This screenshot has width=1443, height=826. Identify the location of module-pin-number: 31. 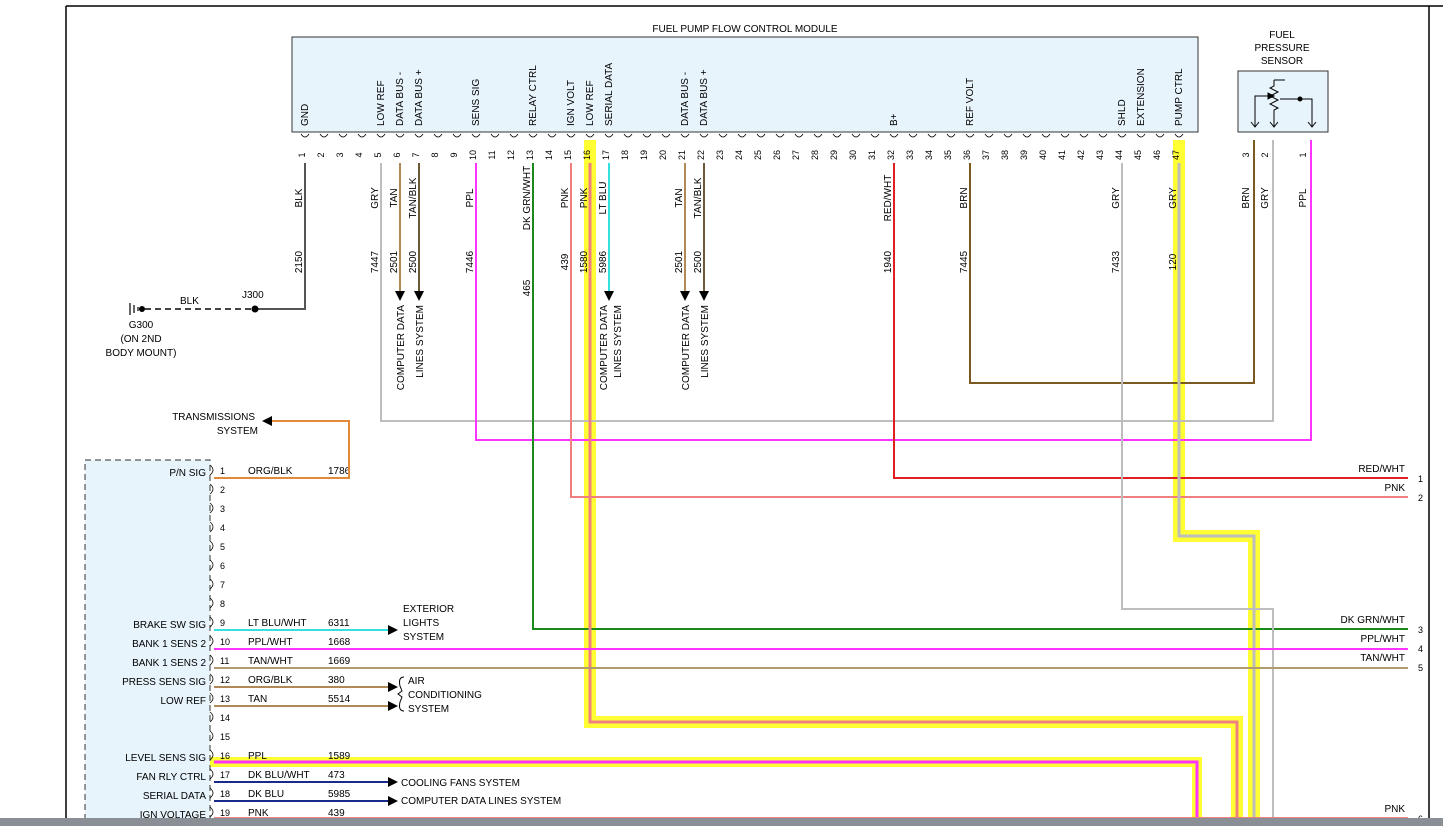
(872, 155).